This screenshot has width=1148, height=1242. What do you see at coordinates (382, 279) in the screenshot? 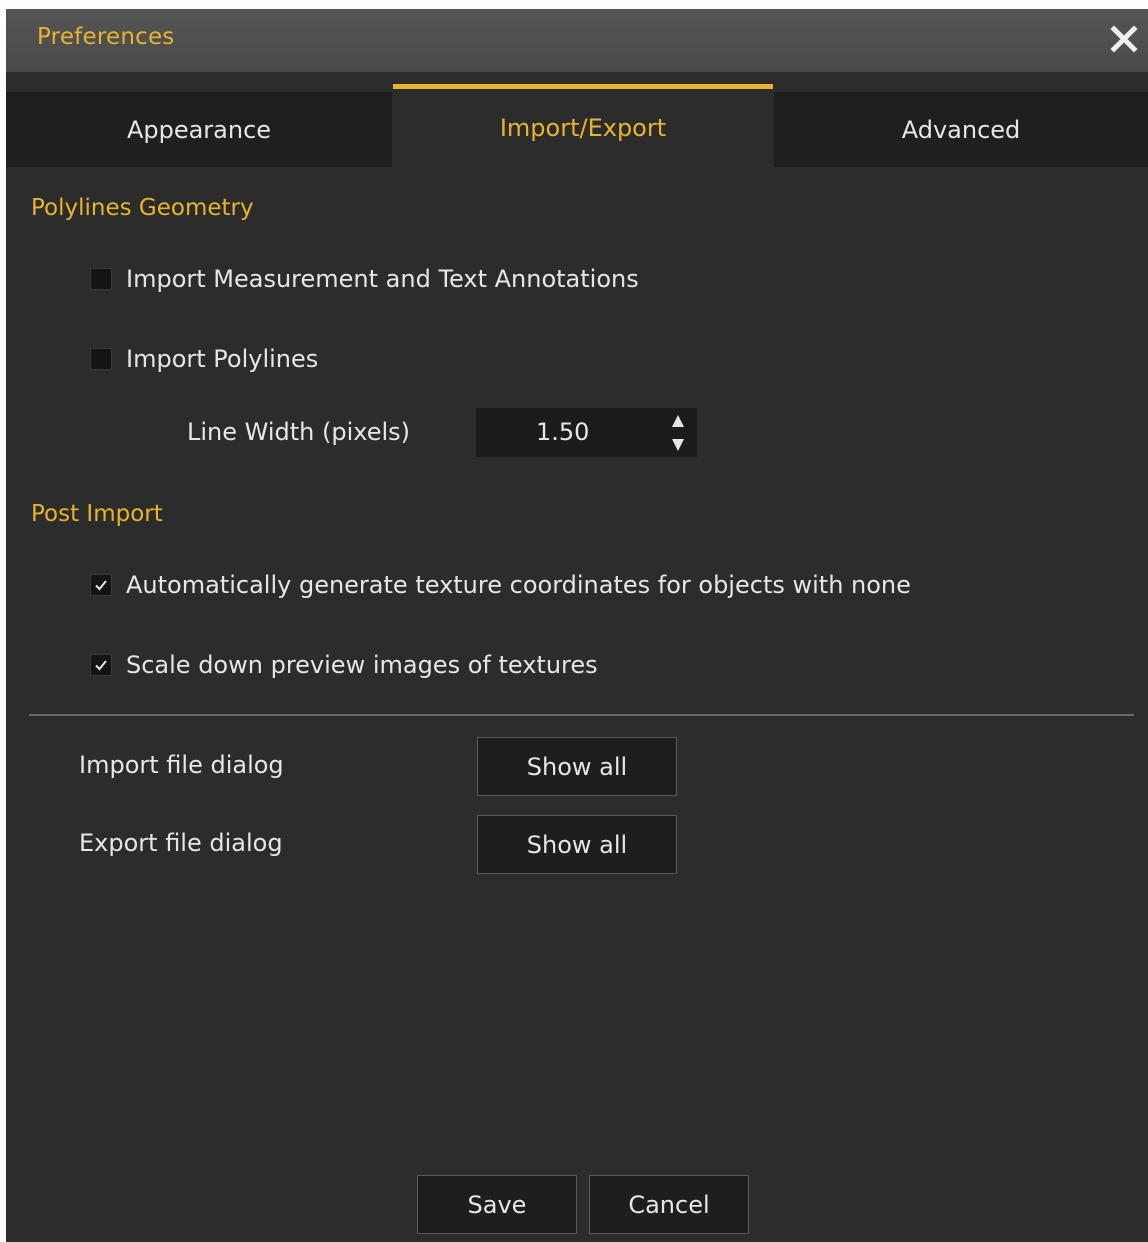
I see `import-annotations-label: Import Measurement and Text Annotations` at bounding box center [382, 279].